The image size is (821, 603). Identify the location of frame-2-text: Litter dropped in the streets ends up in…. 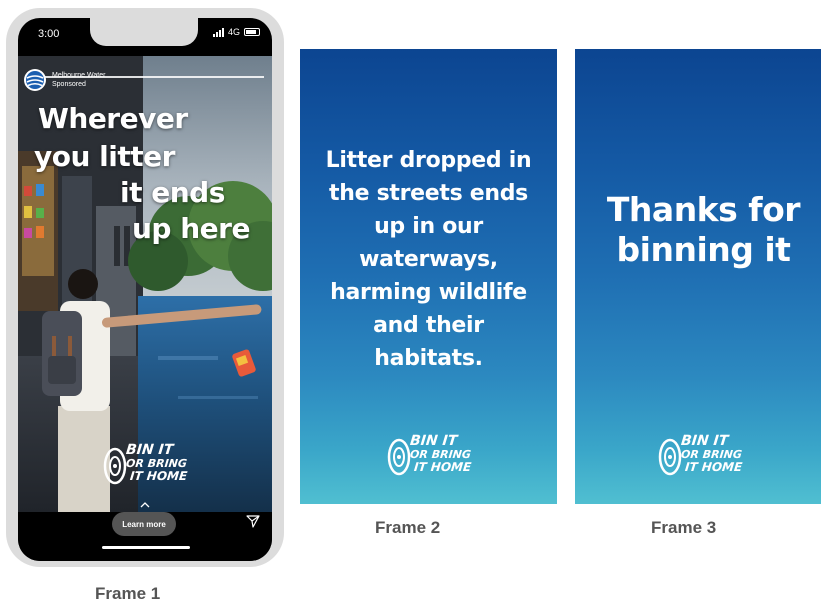
(428, 259).